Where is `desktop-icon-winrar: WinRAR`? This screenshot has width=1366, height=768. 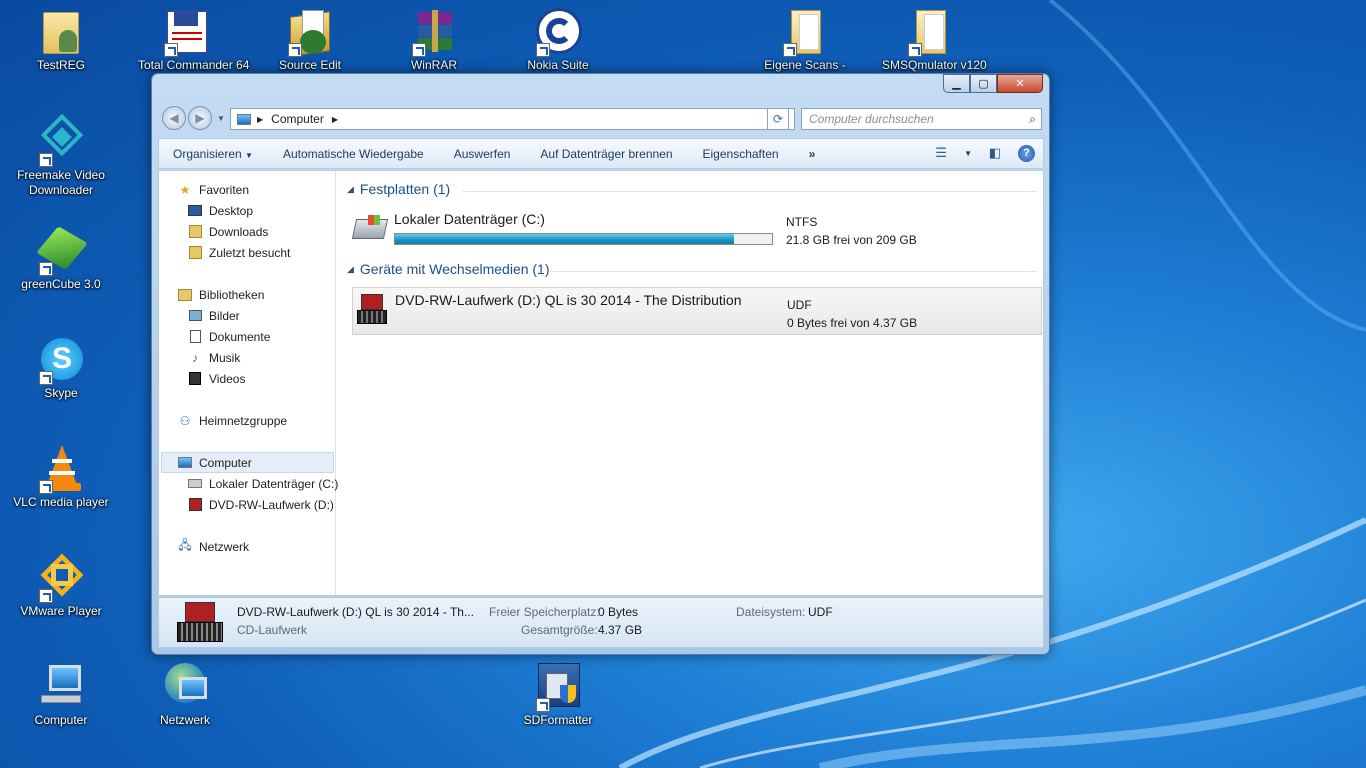 desktop-icon-winrar: WinRAR is located at coordinates (434, 40).